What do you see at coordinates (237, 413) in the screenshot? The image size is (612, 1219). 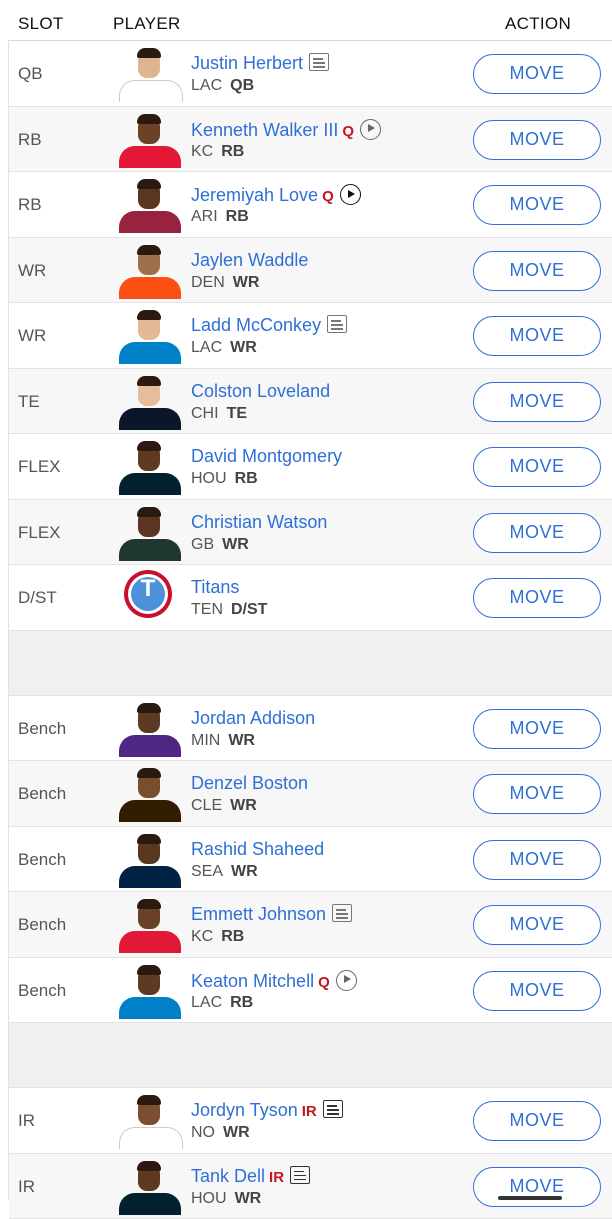 I see `position-label: TE` at bounding box center [237, 413].